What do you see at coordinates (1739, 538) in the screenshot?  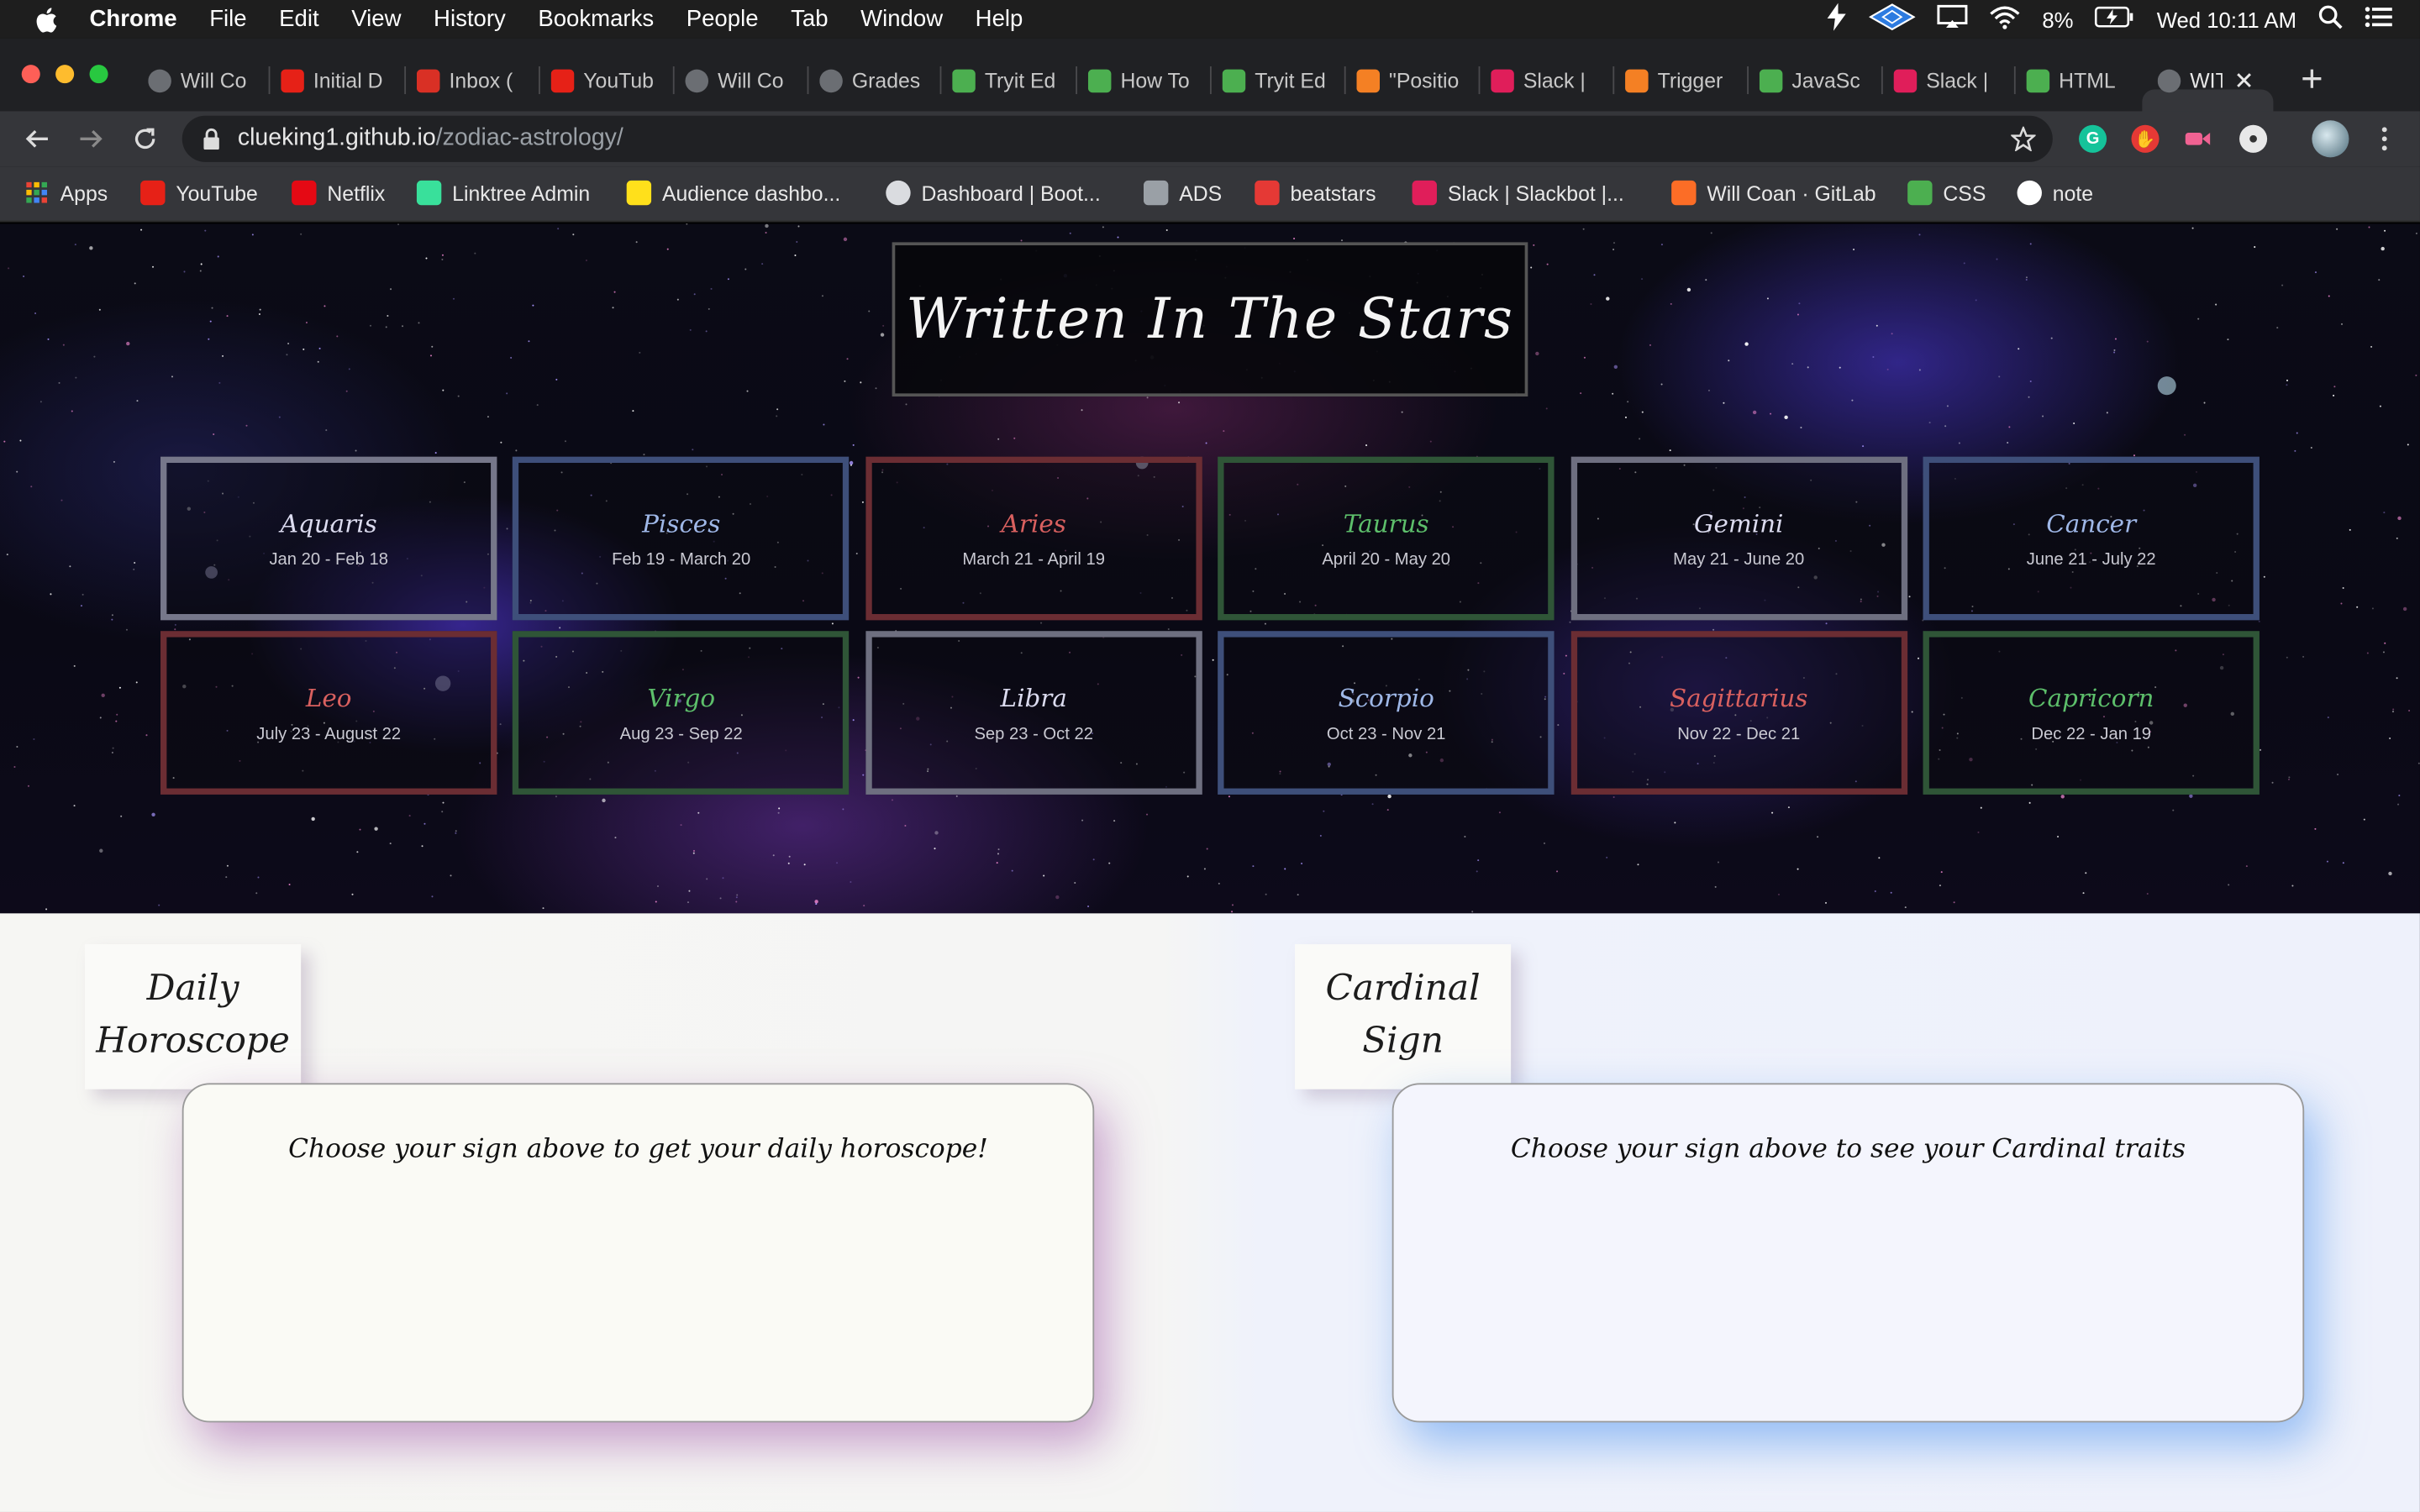 I see `zodiac-card-gemini: Gemini May 21 - June 20` at bounding box center [1739, 538].